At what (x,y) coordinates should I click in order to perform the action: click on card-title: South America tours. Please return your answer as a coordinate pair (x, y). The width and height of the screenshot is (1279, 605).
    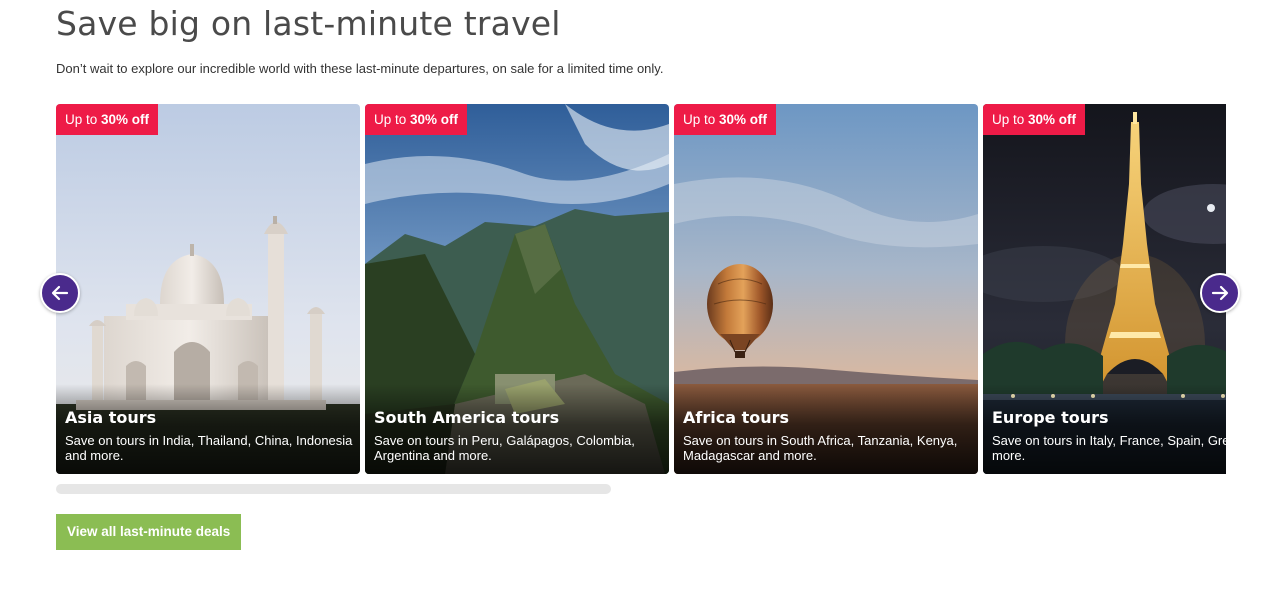
    Looking at the image, I should click on (467, 417).